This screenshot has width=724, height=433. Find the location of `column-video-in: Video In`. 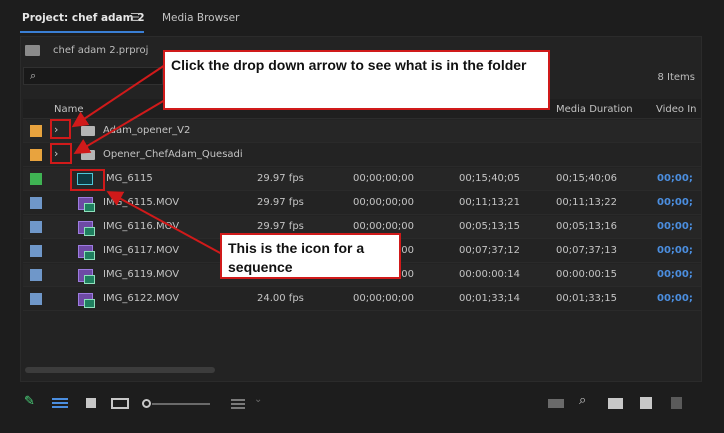

column-video-in: Video In is located at coordinates (676, 109).